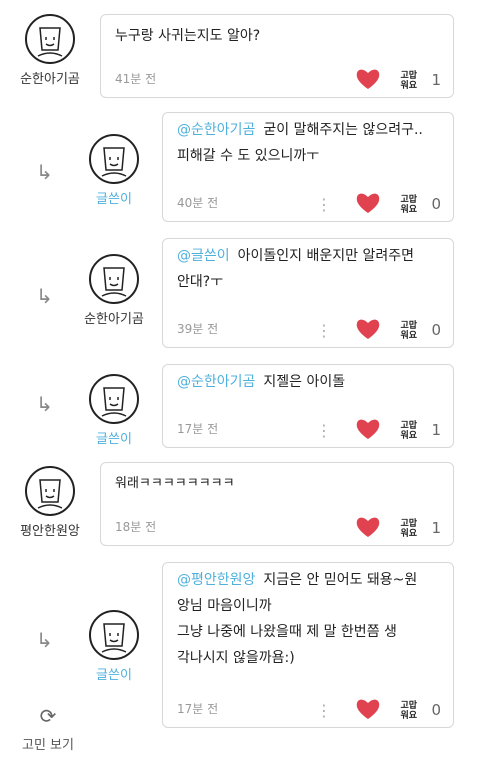 This screenshot has height=757, width=480. I want to click on comment-bubble: 워래ㅋㅋㅋㅋㅋㅋㅋㅋ 18분 전 고맙 워요 1, so click(277, 504).